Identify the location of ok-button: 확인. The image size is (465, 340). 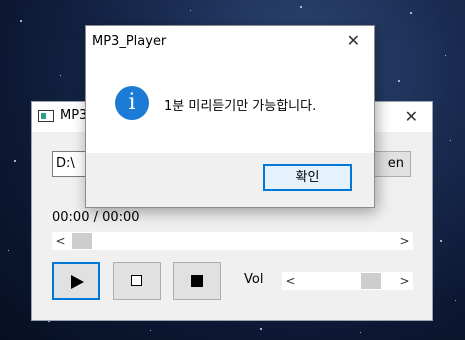
(307, 177).